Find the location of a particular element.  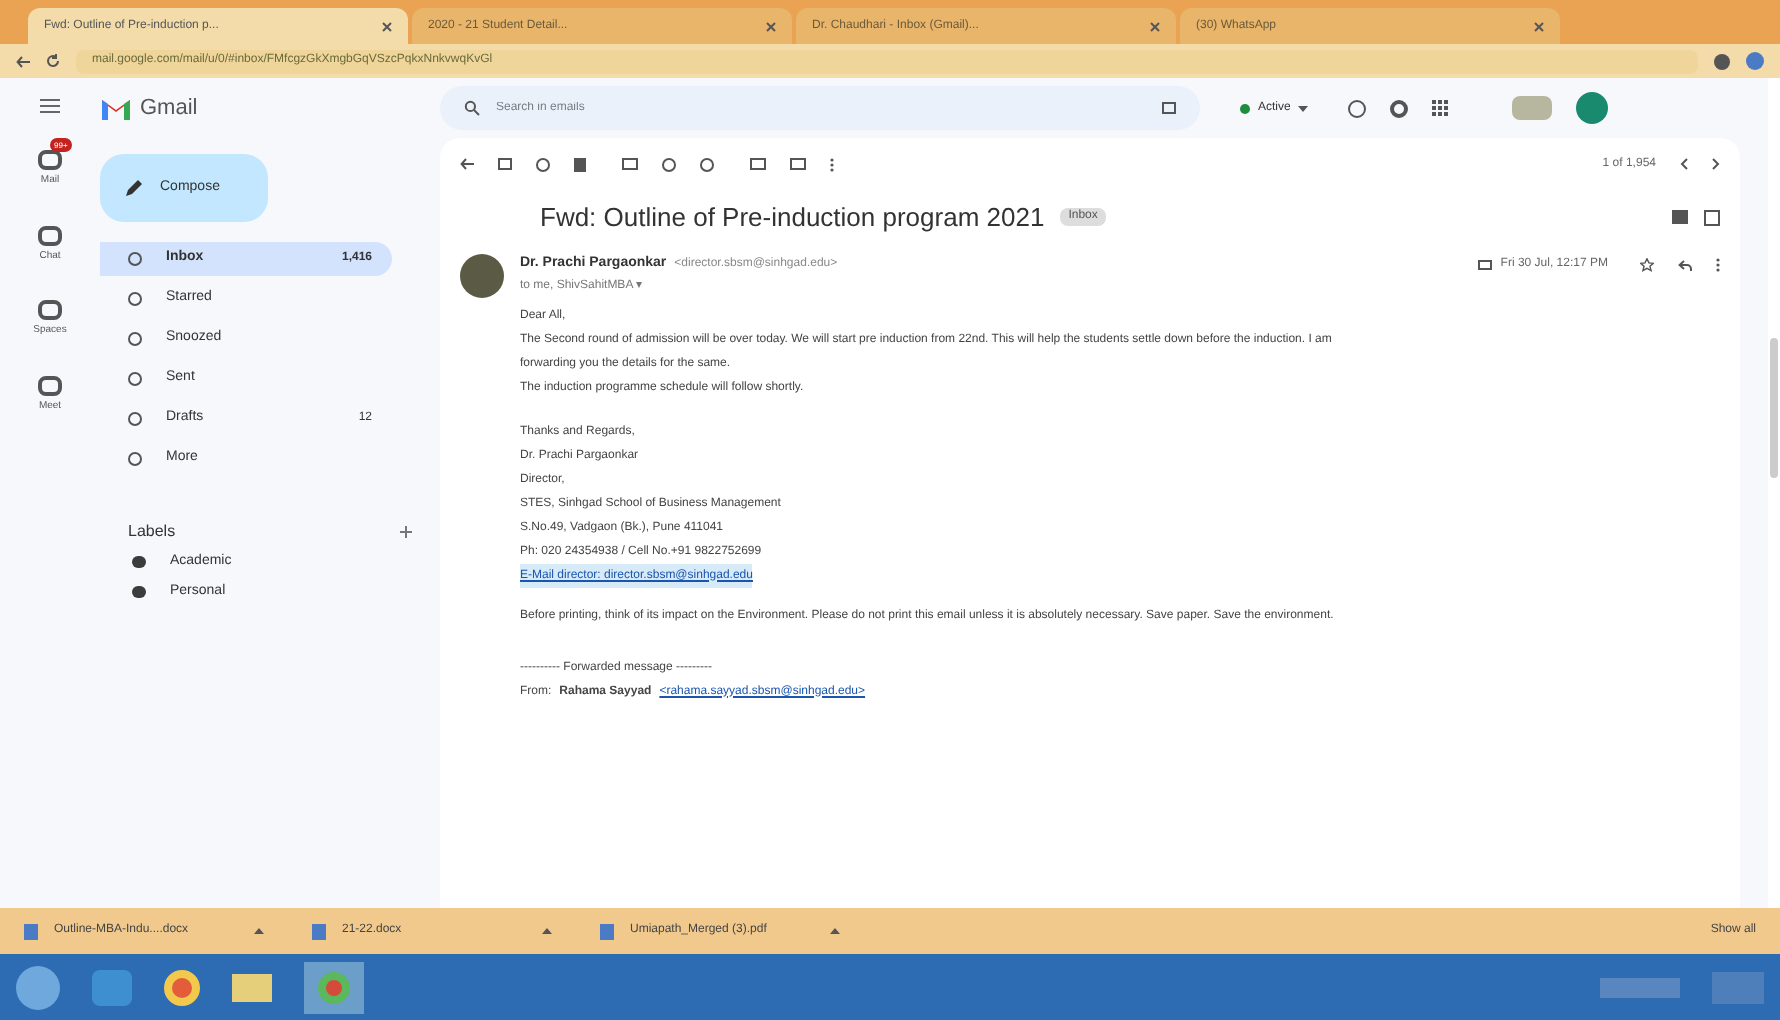

print-icon is located at coordinates (1680, 217).